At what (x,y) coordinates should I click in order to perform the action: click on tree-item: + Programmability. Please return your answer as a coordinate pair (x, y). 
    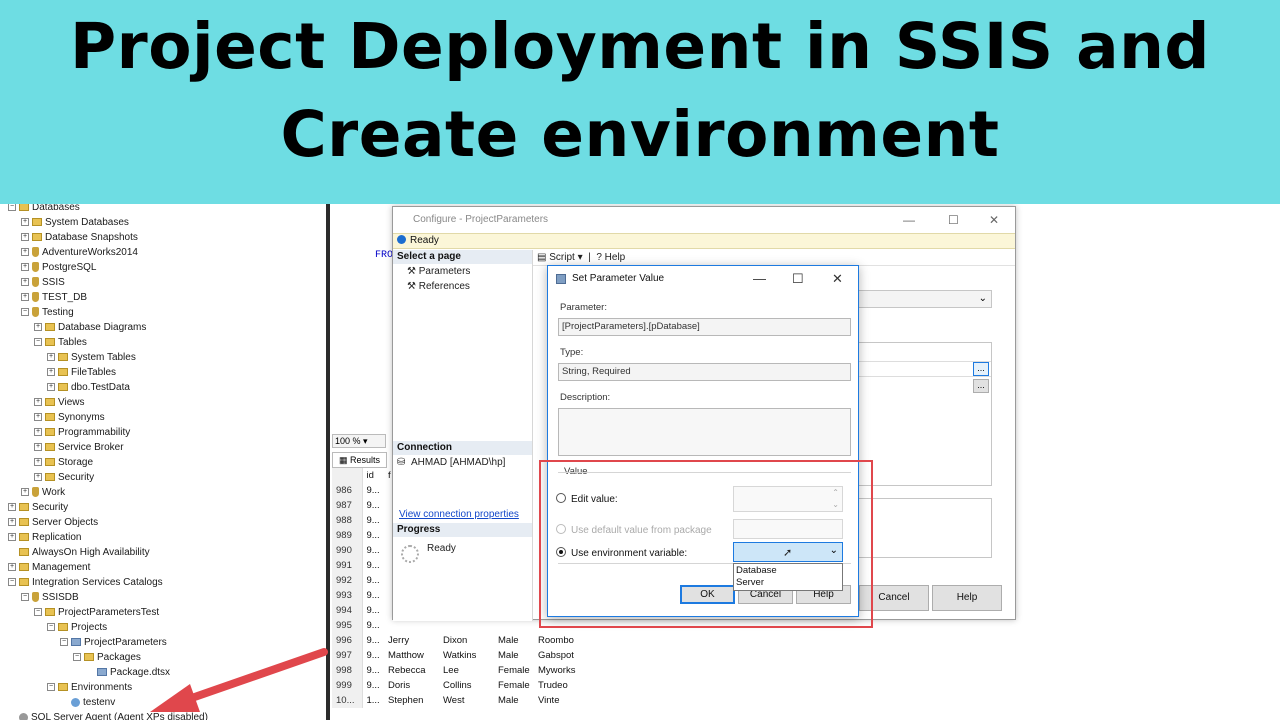
    Looking at the image, I should click on (82, 432).